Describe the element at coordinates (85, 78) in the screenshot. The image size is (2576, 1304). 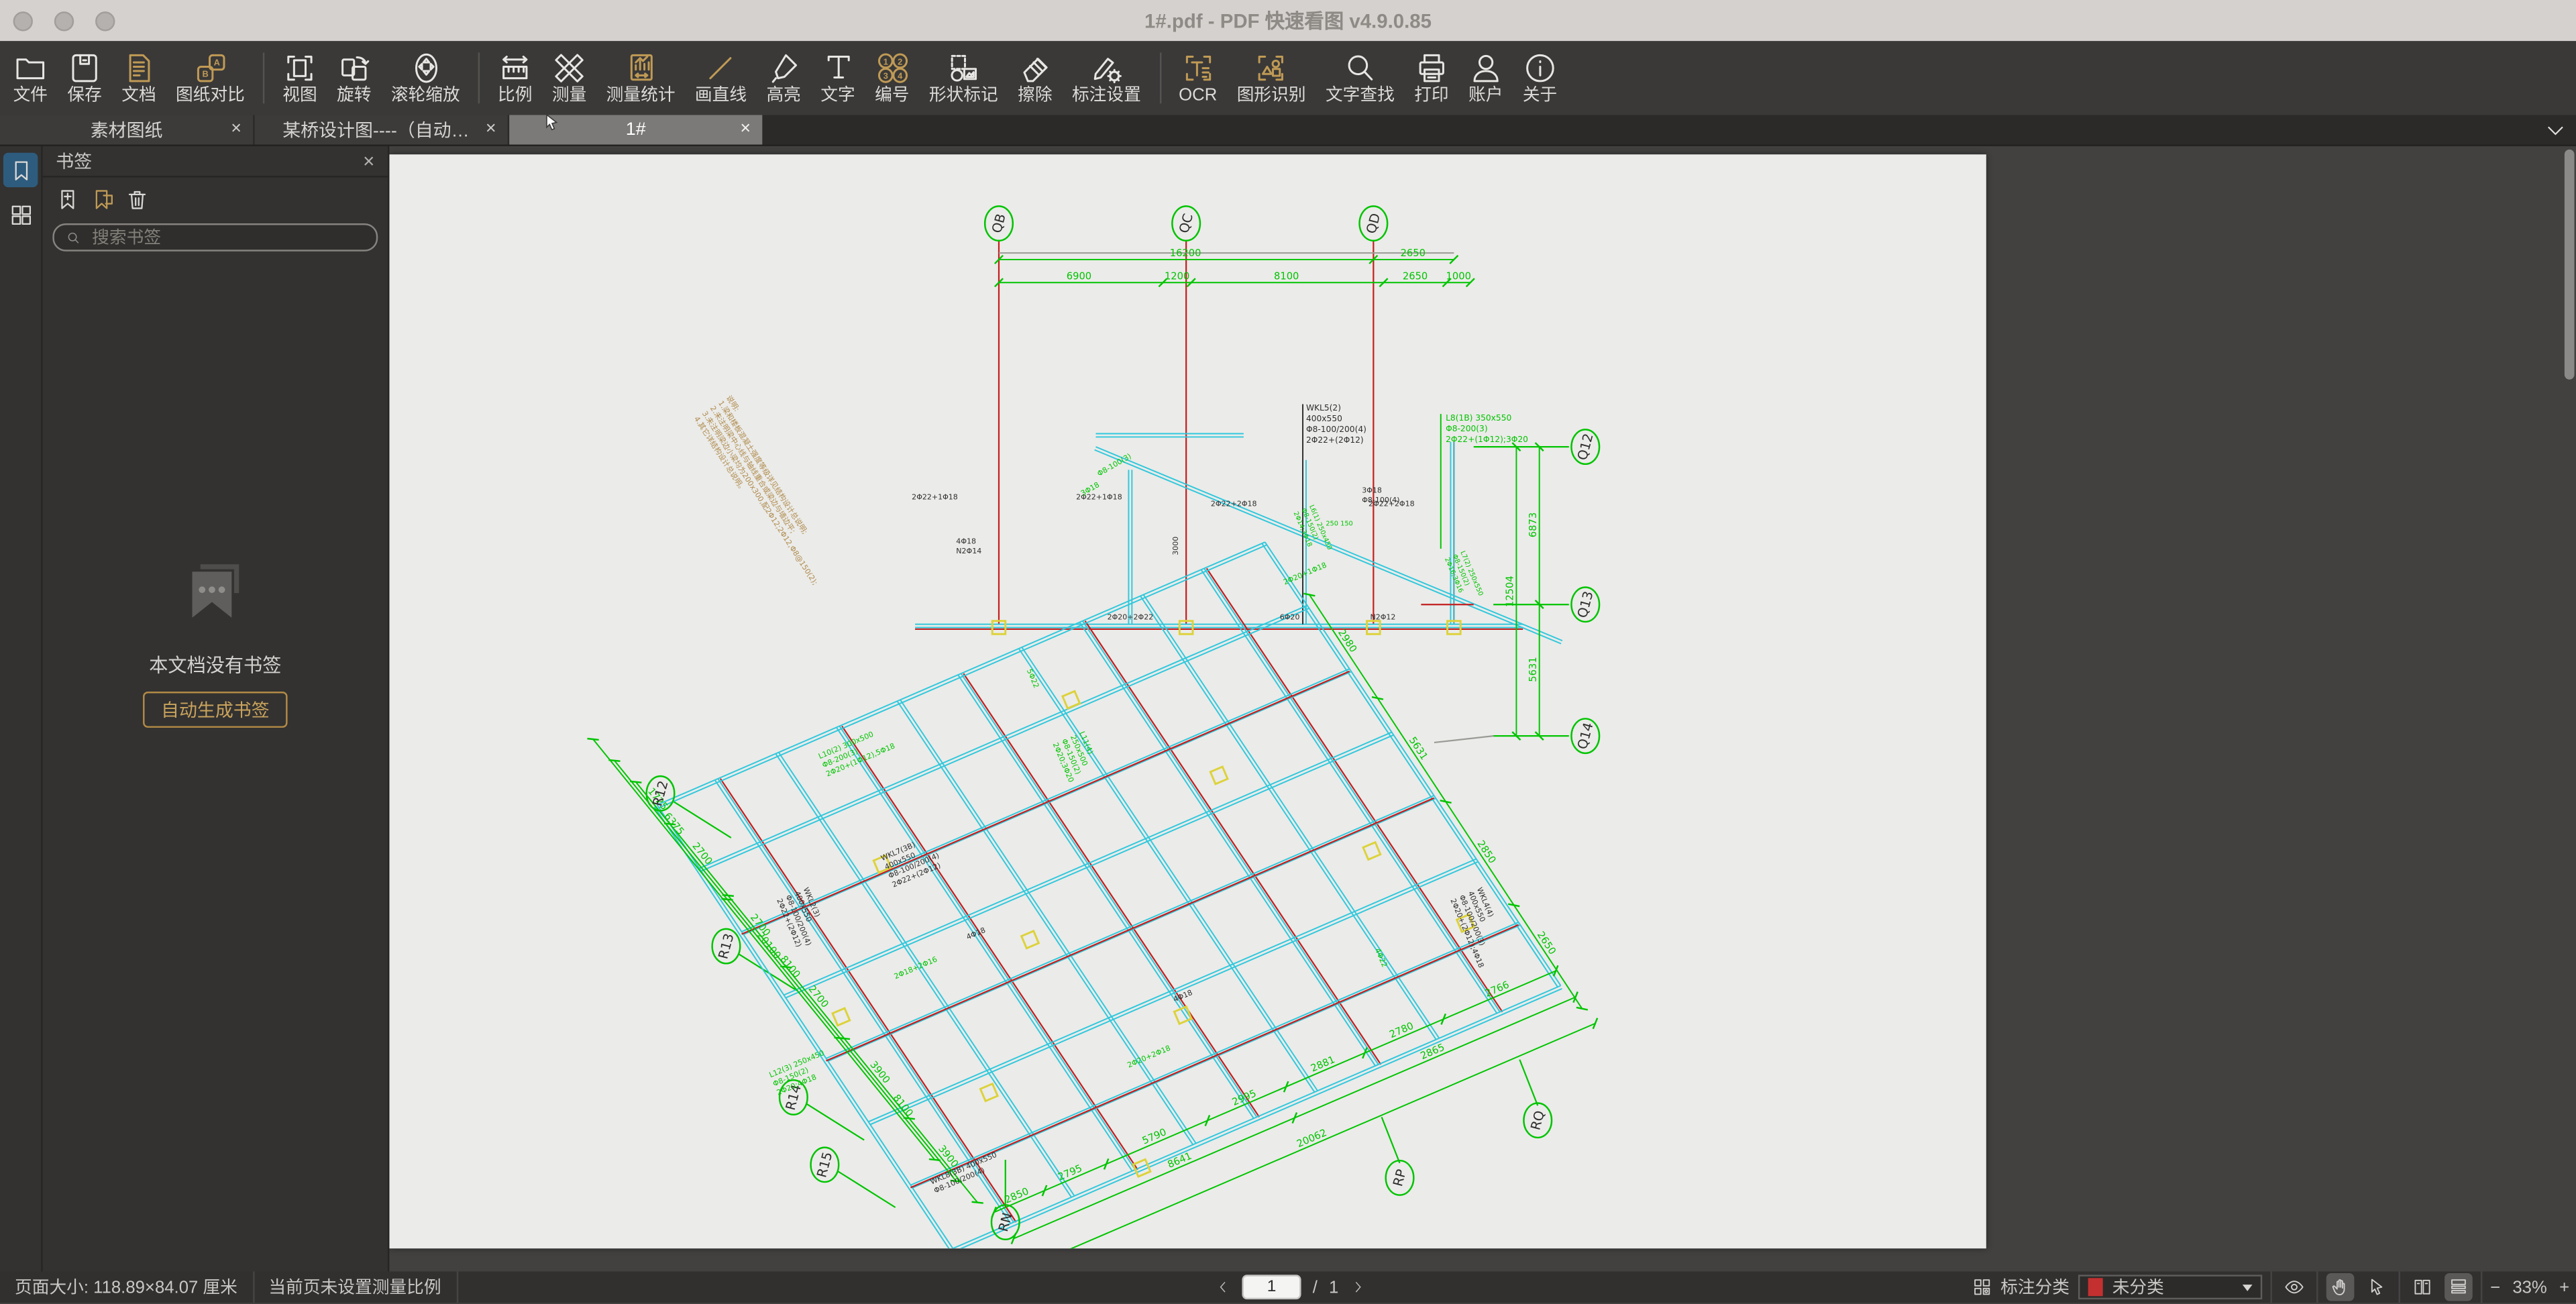
I see `save-button: 保存` at that location.